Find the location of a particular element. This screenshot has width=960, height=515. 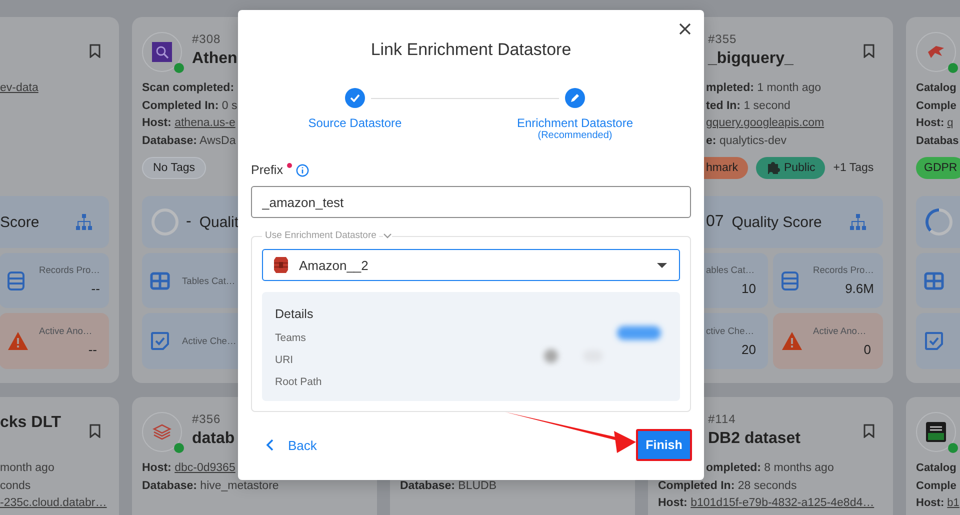

datastore-title: cks DLT is located at coordinates (31, 423).